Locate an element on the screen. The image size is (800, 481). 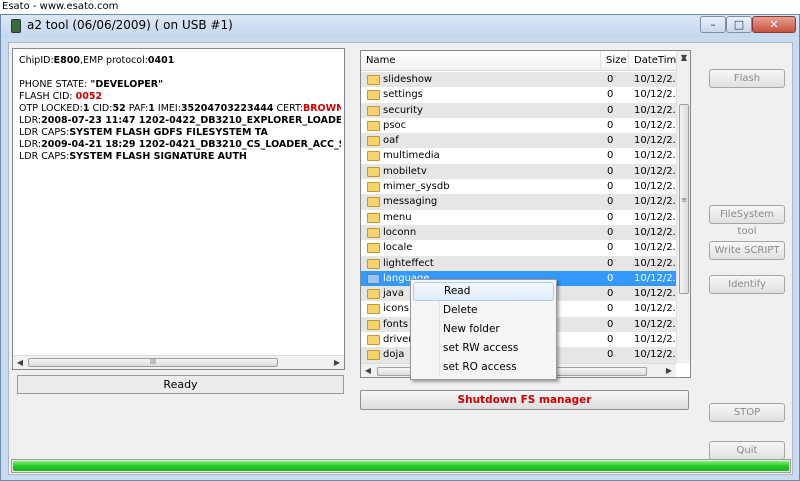
paf-label: PAF: is located at coordinates (137, 108).